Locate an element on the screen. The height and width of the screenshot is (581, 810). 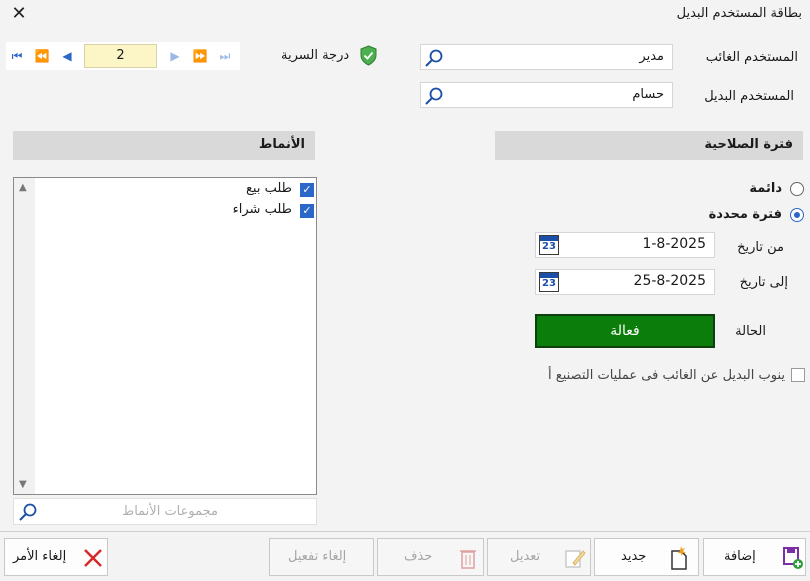
add-label: إضافة is located at coordinates (740, 556).